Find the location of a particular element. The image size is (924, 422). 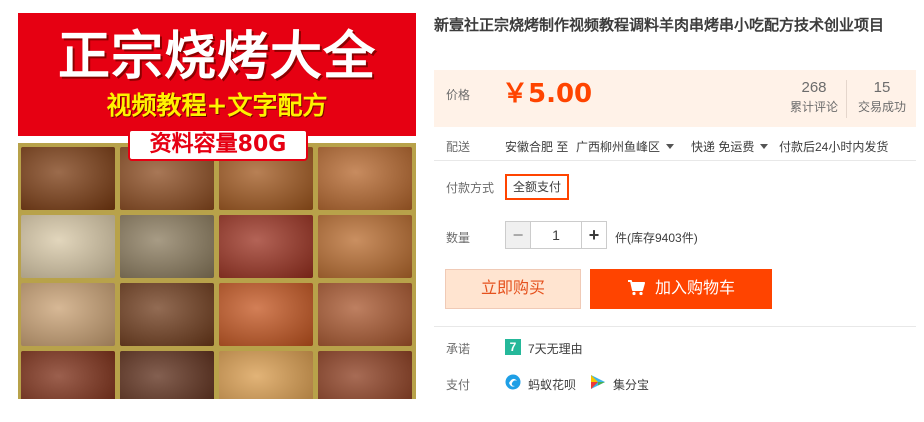

stock-info: 件(库存9403件) is located at coordinates (656, 238).